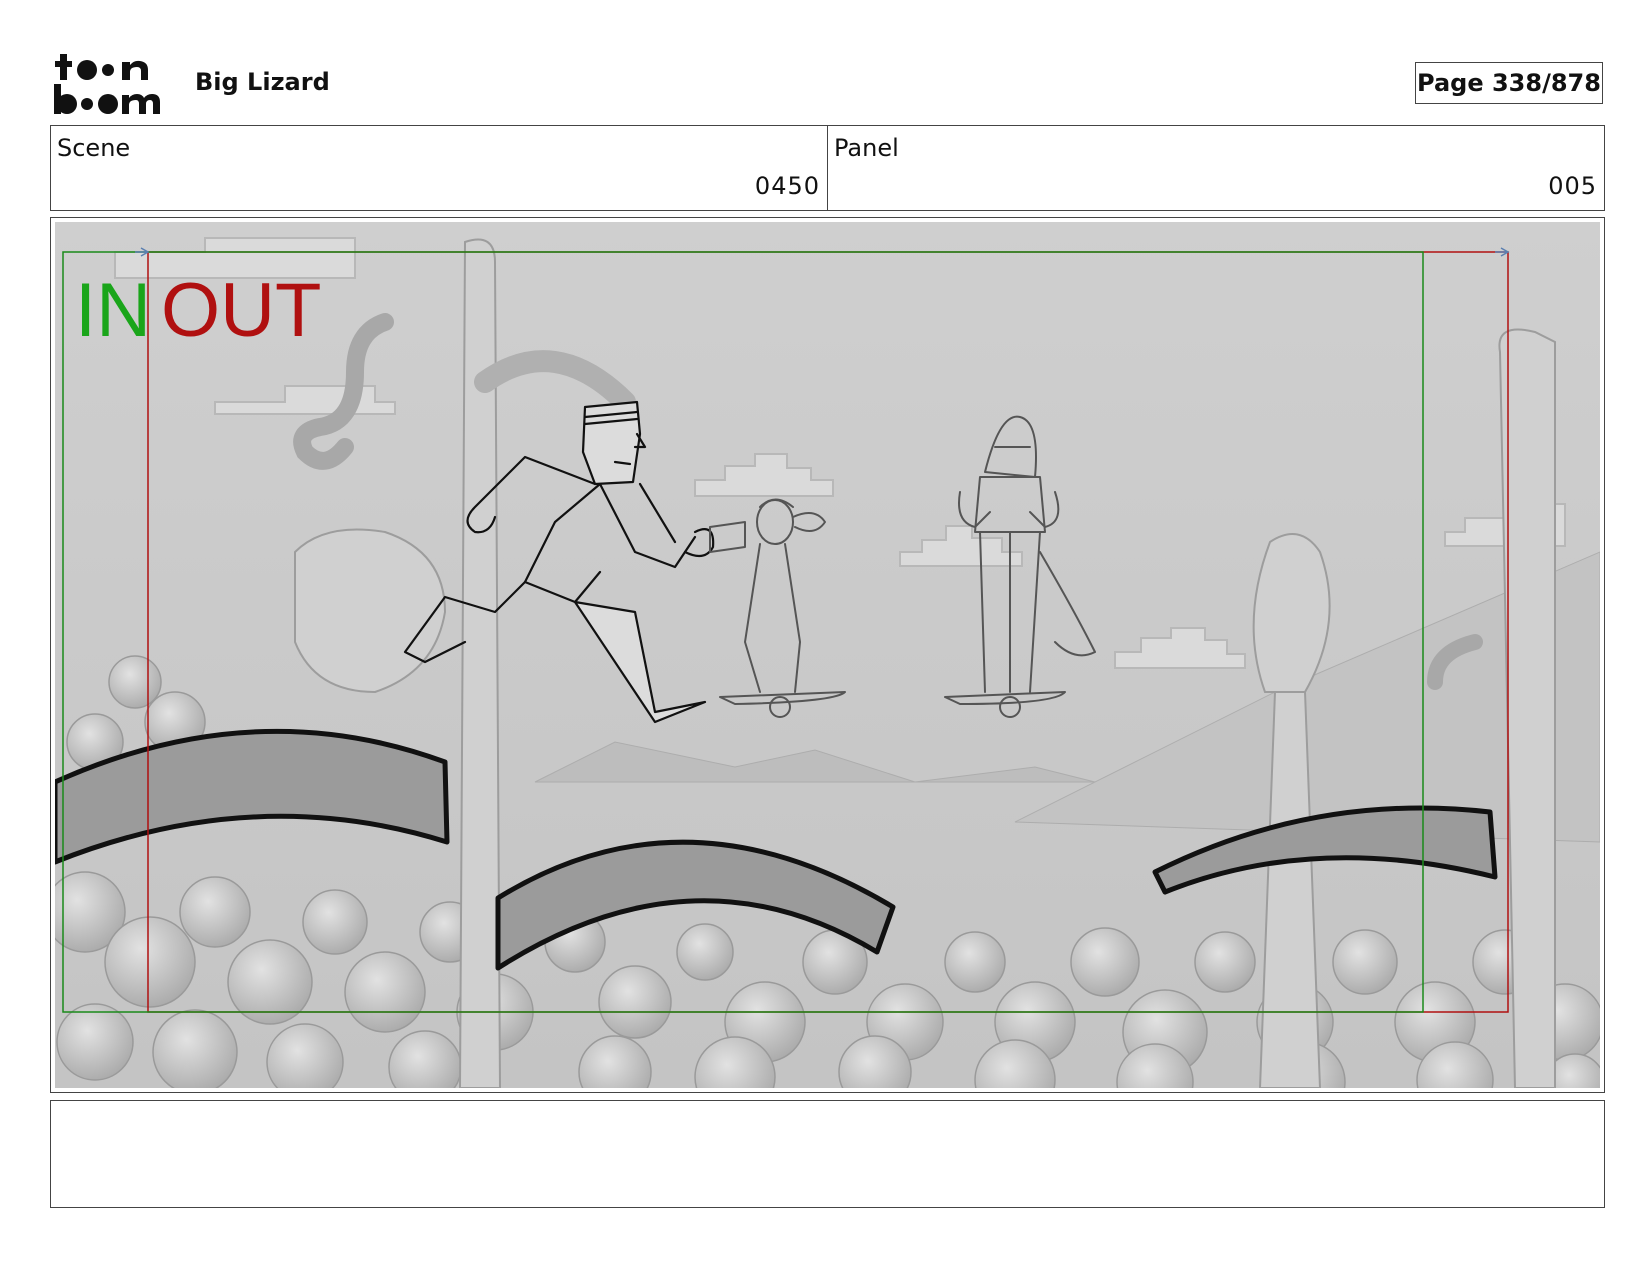  I want to click on panel-value: 005, so click(1572, 186).